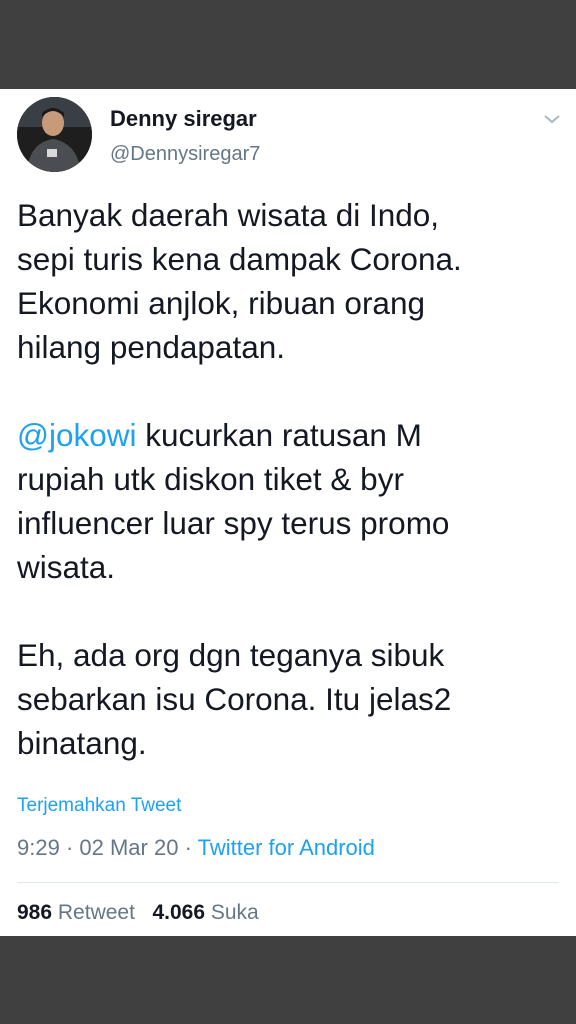 The height and width of the screenshot is (1024, 576). Describe the element at coordinates (221, 303) in the screenshot. I see `tweet-line: Ekonomi anjlok, ribuan orang` at that location.